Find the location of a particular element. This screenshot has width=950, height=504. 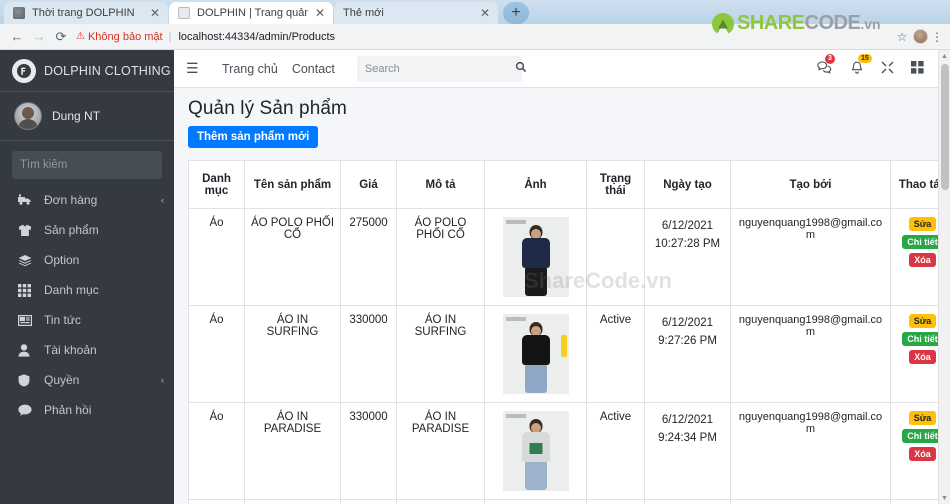

row-actions: Sửa Chi tiết Xóa is located at coordinates (917, 436).